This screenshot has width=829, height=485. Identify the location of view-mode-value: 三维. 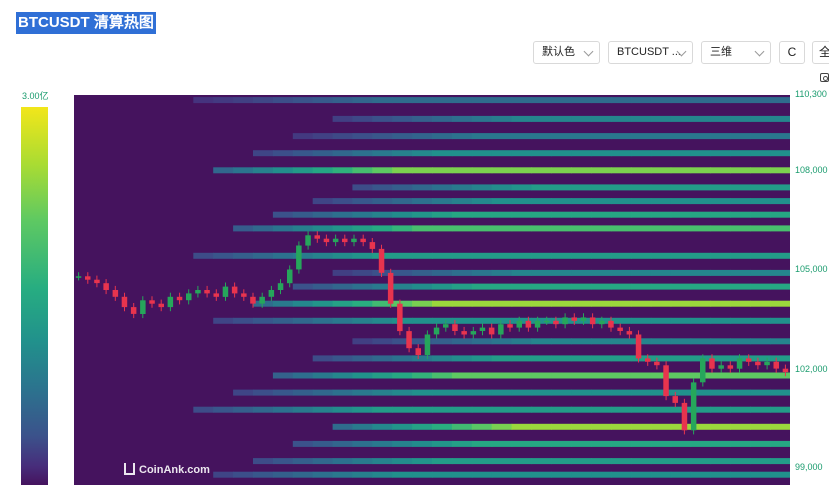
(721, 52).